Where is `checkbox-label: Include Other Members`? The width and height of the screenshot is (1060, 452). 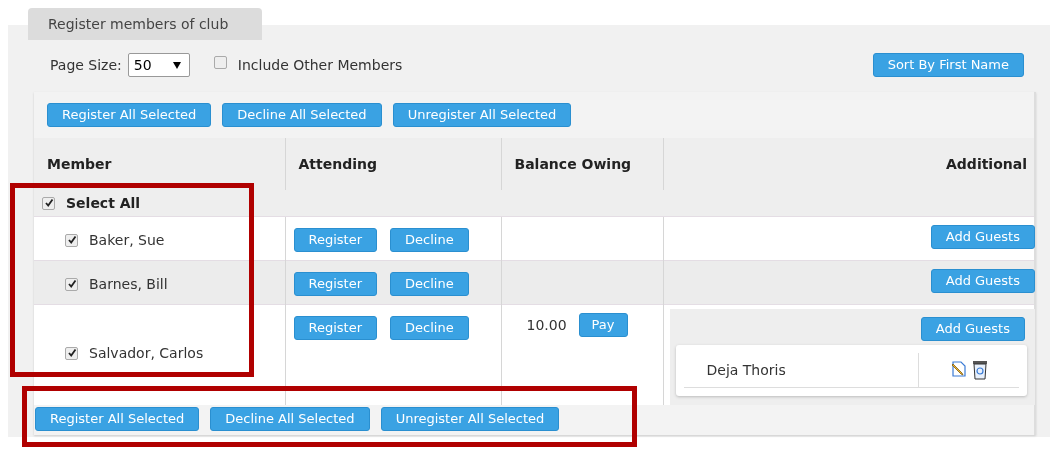 checkbox-label: Include Other Members is located at coordinates (320, 65).